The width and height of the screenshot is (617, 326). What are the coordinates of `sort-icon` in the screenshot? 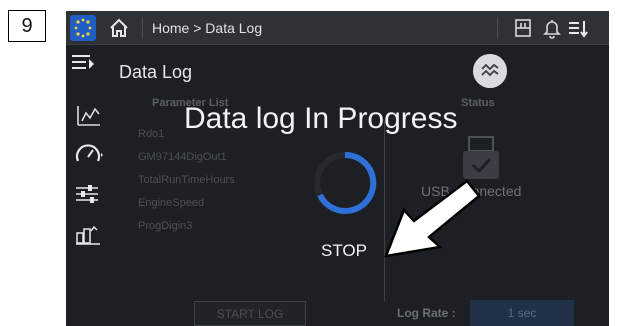 It's located at (578, 28).